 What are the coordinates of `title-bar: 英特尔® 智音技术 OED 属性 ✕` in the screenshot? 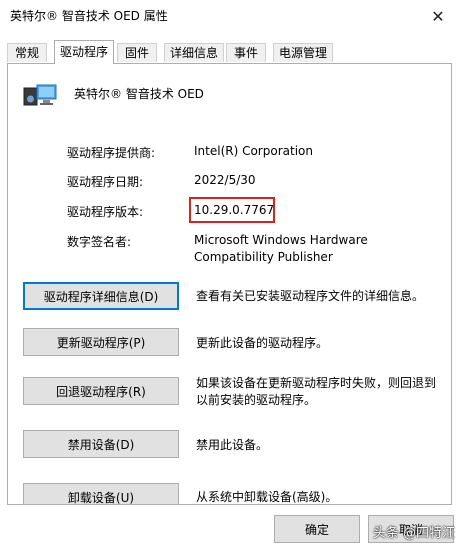 It's located at (230, 16).